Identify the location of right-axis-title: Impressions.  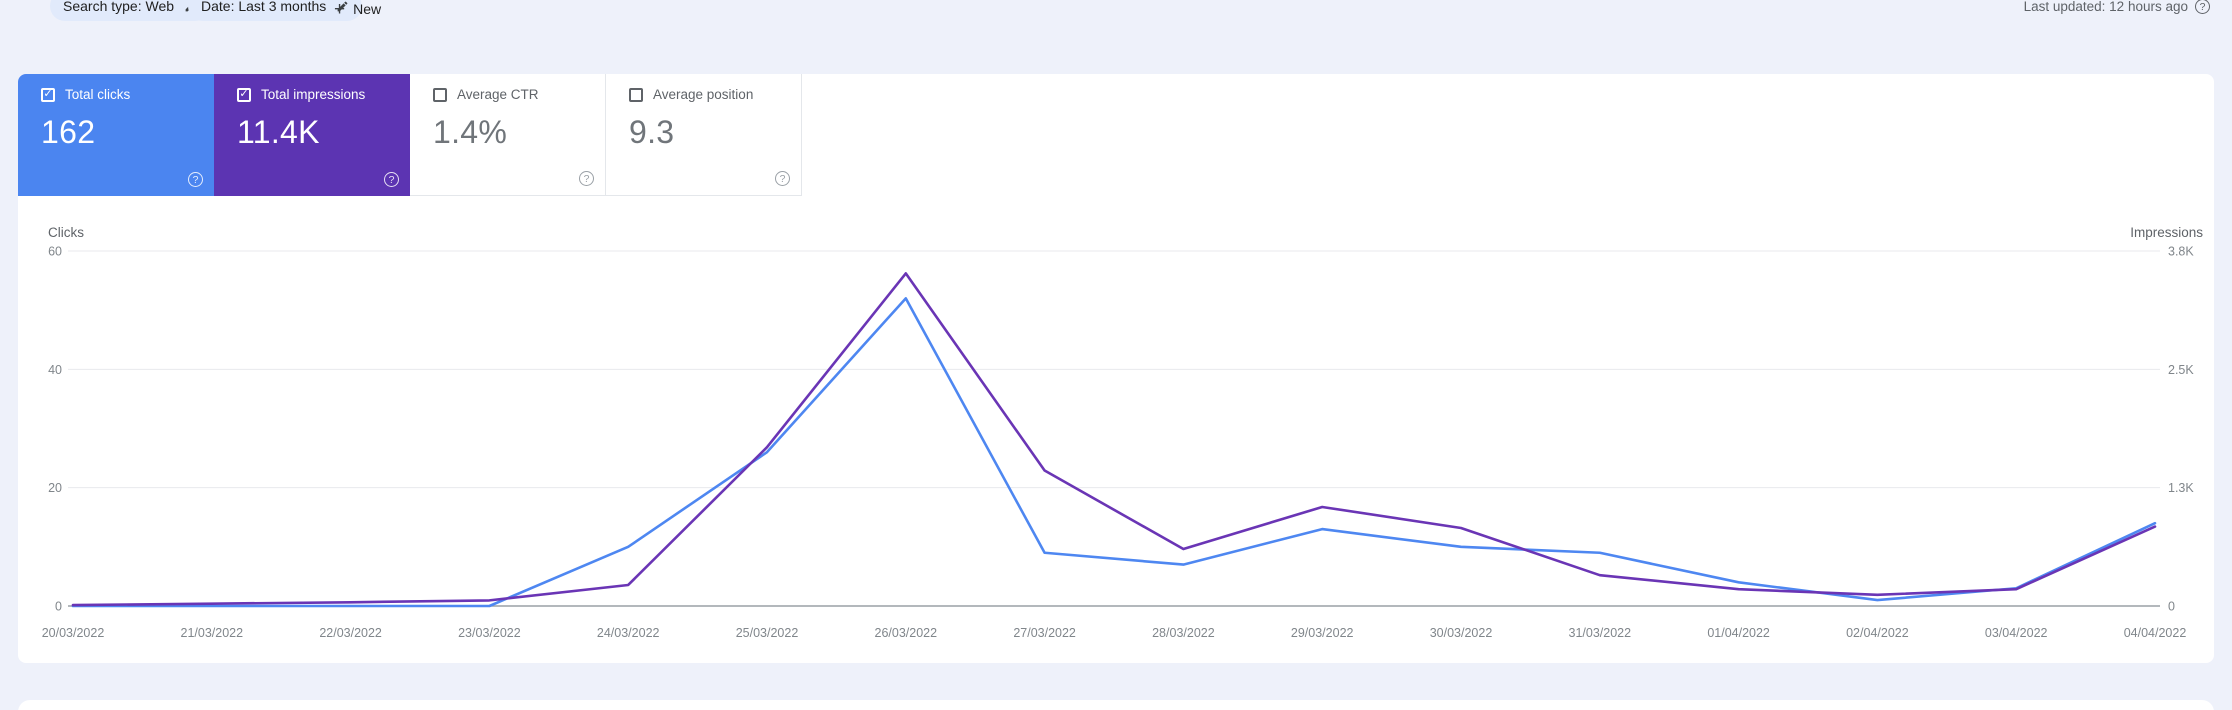
(2166, 232).